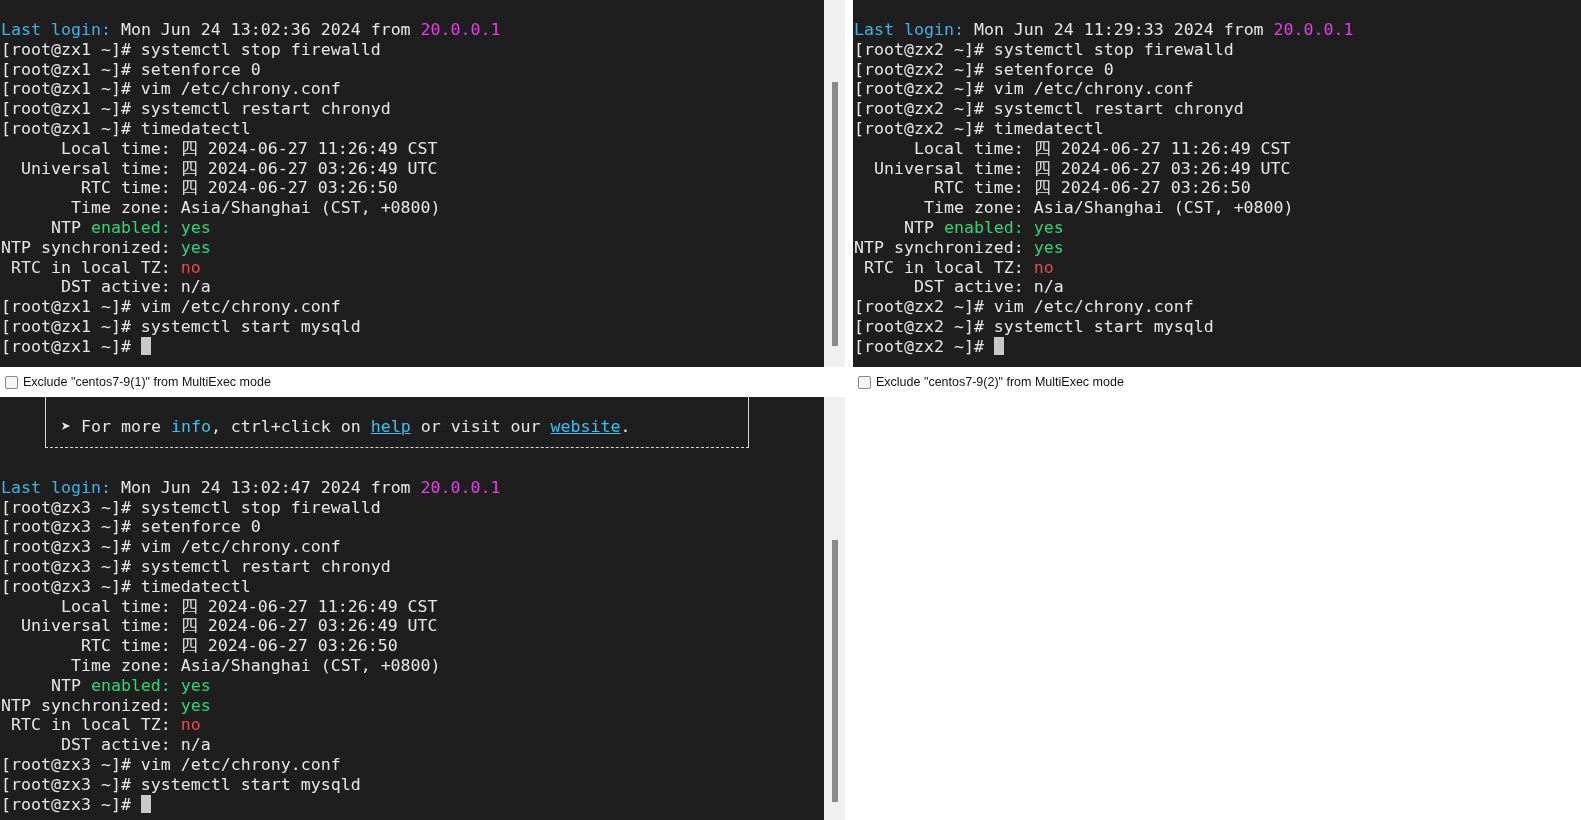 The height and width of the screenshot is (820, 1581). What do you see at coordinates (181, 784) in the screenshot?
I see `terminal-line: [root@zx3 ~]# systemctl start mysqld` at bounding box center [181, 784].